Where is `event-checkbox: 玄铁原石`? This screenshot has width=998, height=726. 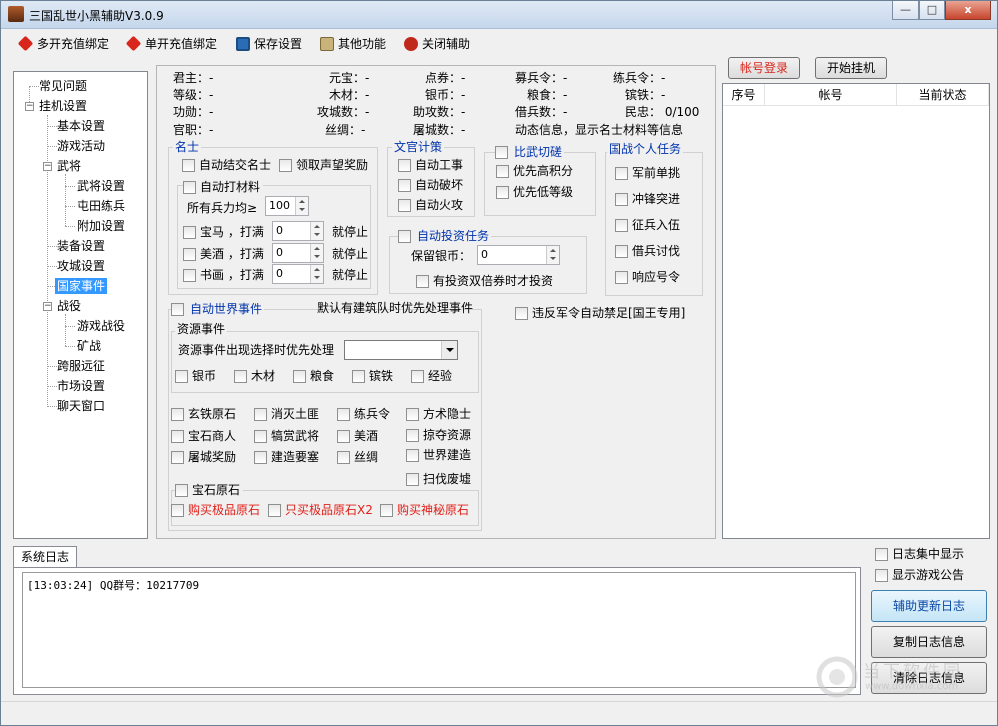 event-checkbox: 玄铁原石 is located at coordinates (203, 414).